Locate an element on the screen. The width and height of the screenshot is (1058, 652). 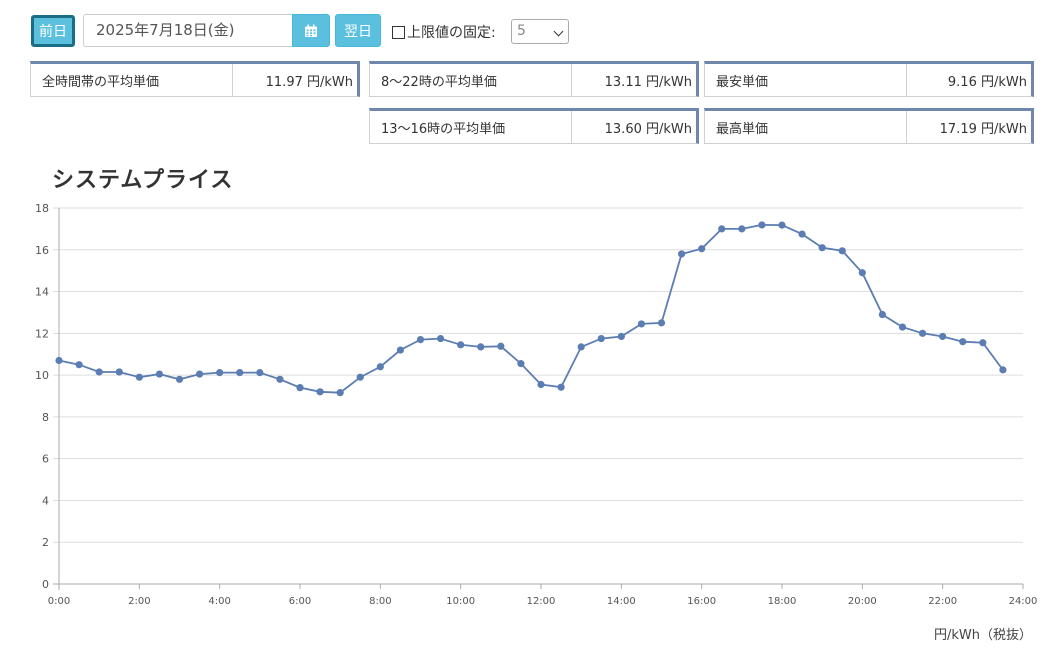
x-tick-label: 18:00 is located at coordinates (782, 601).